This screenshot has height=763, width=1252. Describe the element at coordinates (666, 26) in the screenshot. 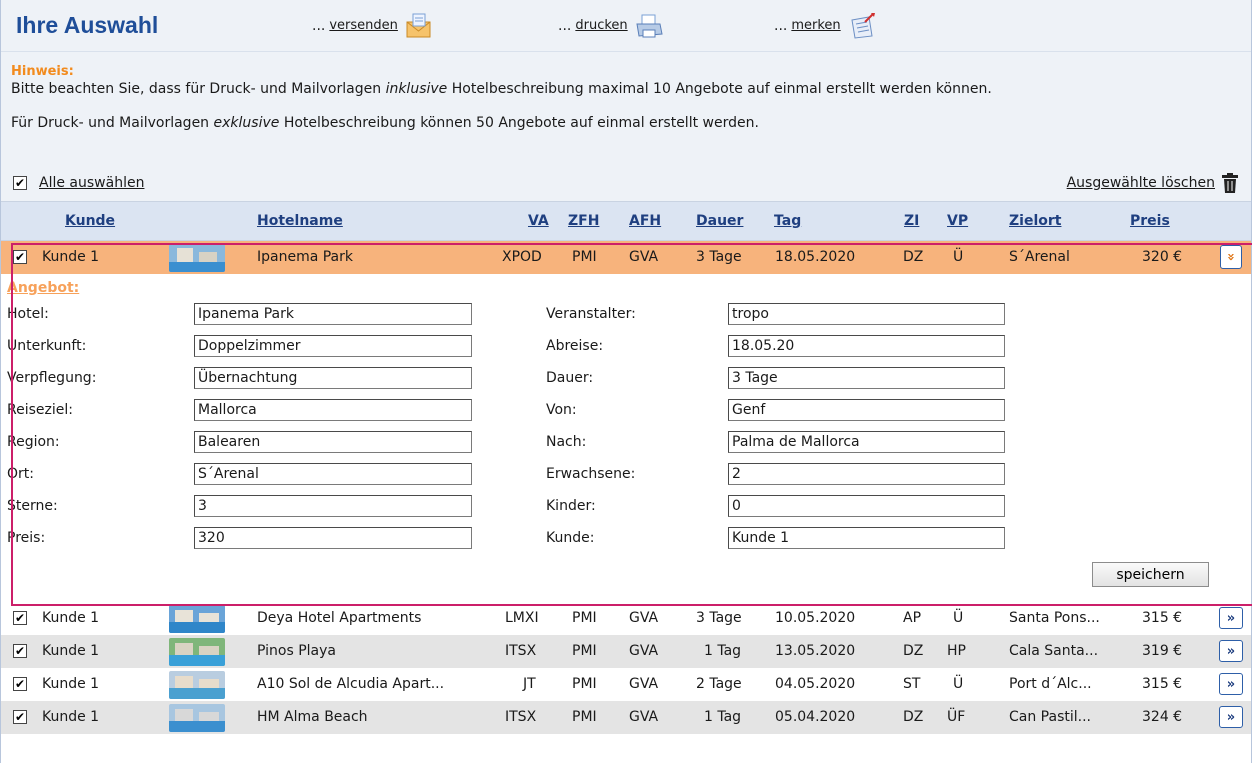

I see `print-action: ... drucken` at that location.